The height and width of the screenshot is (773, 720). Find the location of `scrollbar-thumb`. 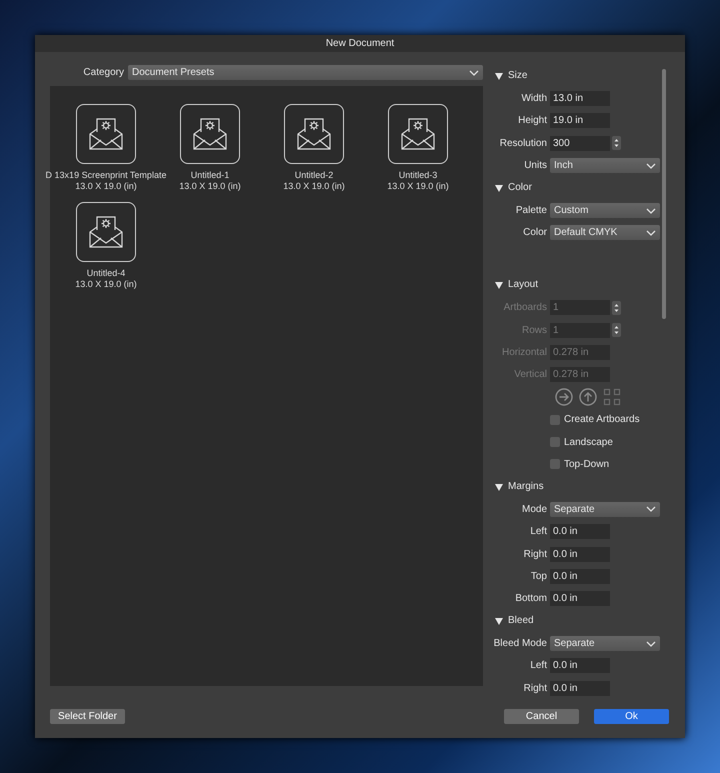

scrollbar-thumb is located at coordinates (664, 194).